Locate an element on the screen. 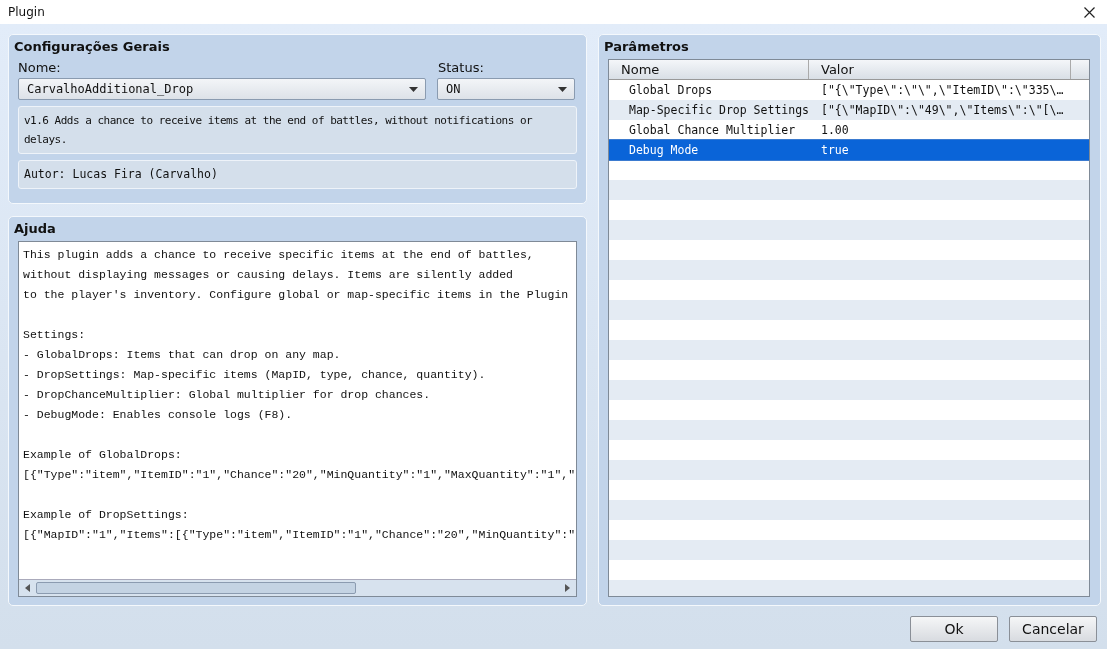  panel-title: Ajuda is located at coordinates (35, 229).